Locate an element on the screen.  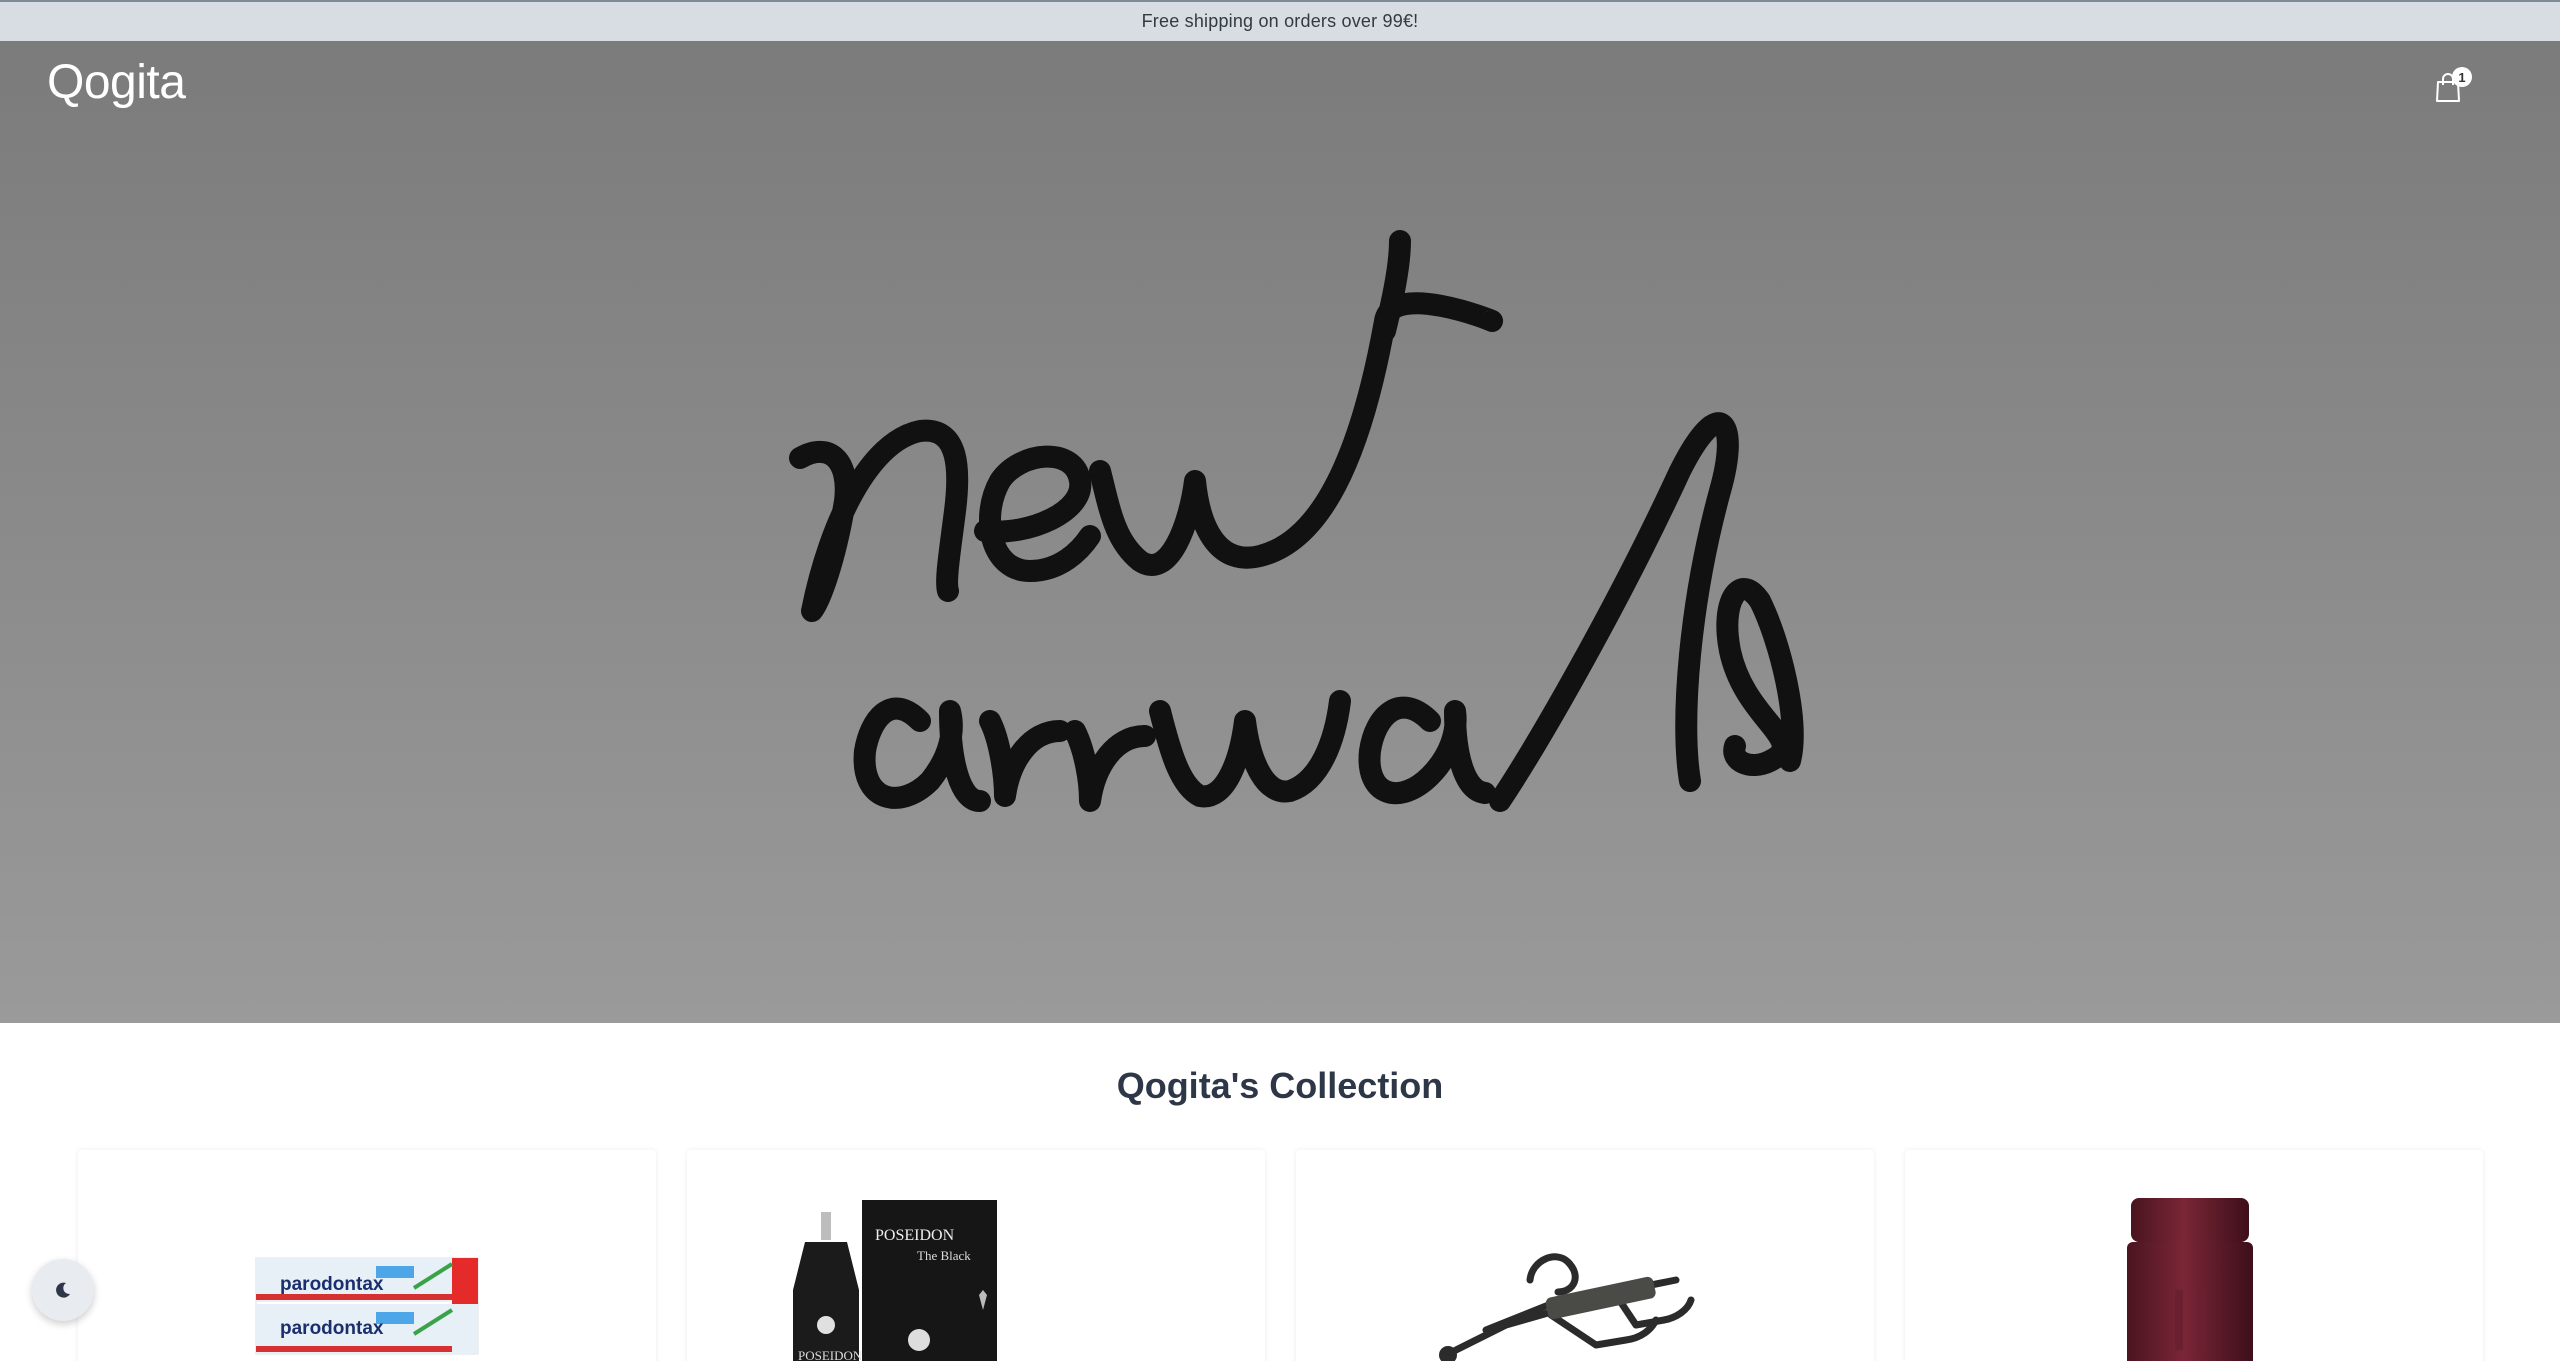
moon-icon is located at coordinates (63, 1290).